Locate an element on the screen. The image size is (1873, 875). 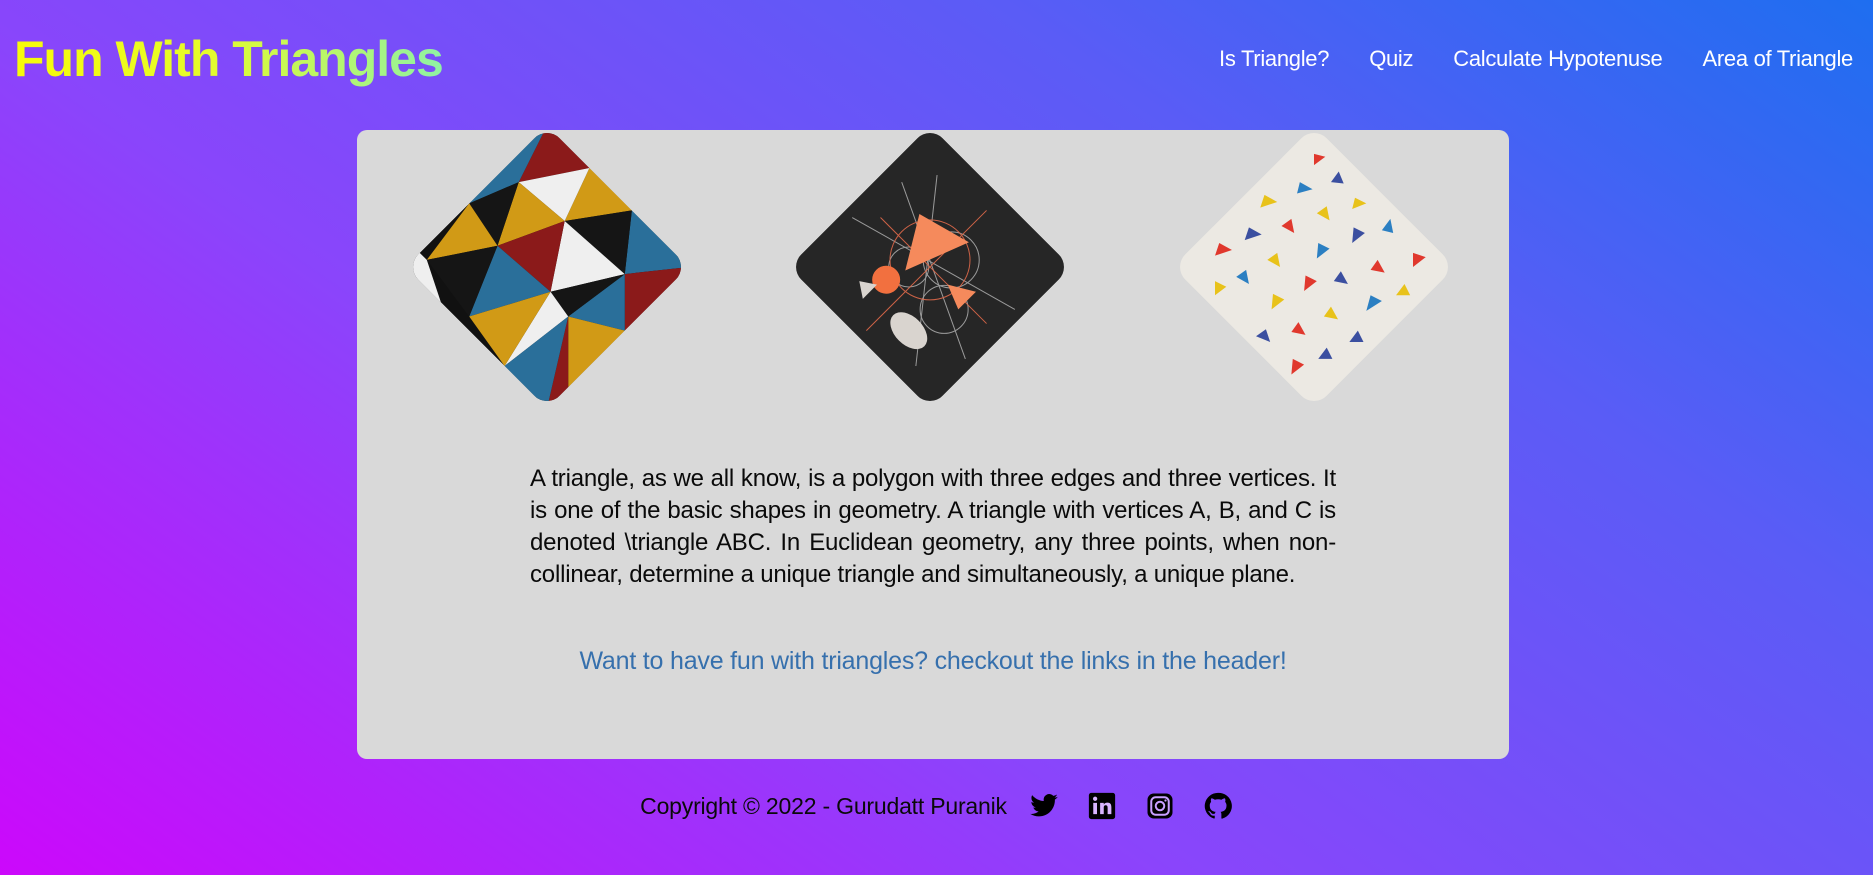
abstract-graphic is located at coordinates (930, 267).